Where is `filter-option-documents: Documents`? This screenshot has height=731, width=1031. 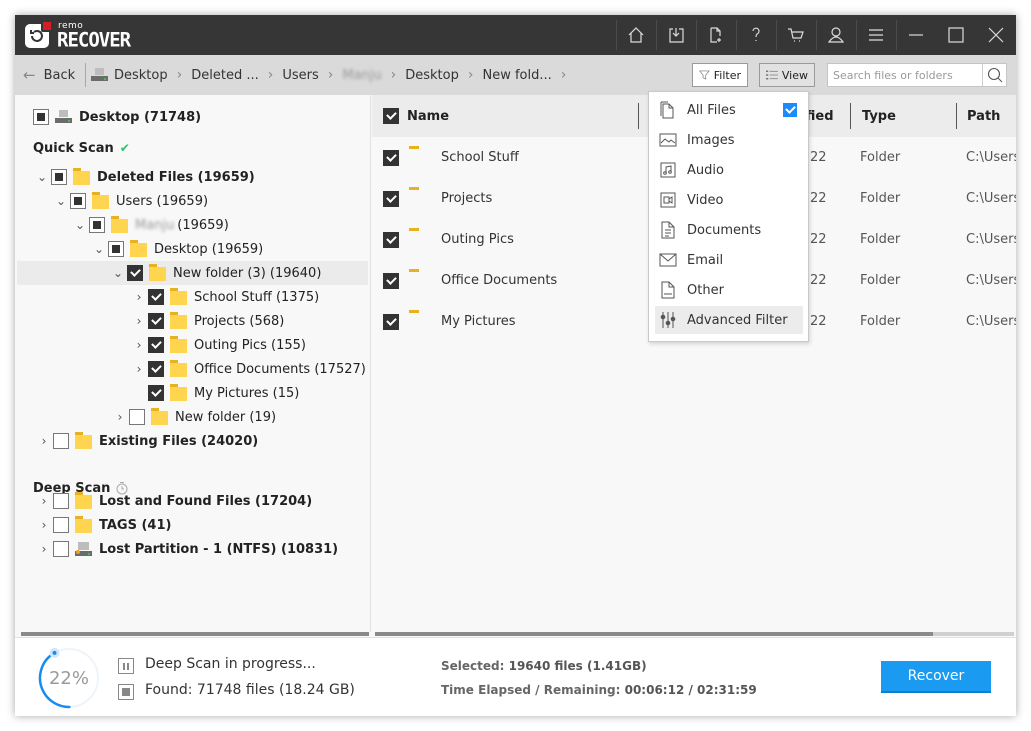
filter-option-documents: Documents is located at coordinates (729, 230).